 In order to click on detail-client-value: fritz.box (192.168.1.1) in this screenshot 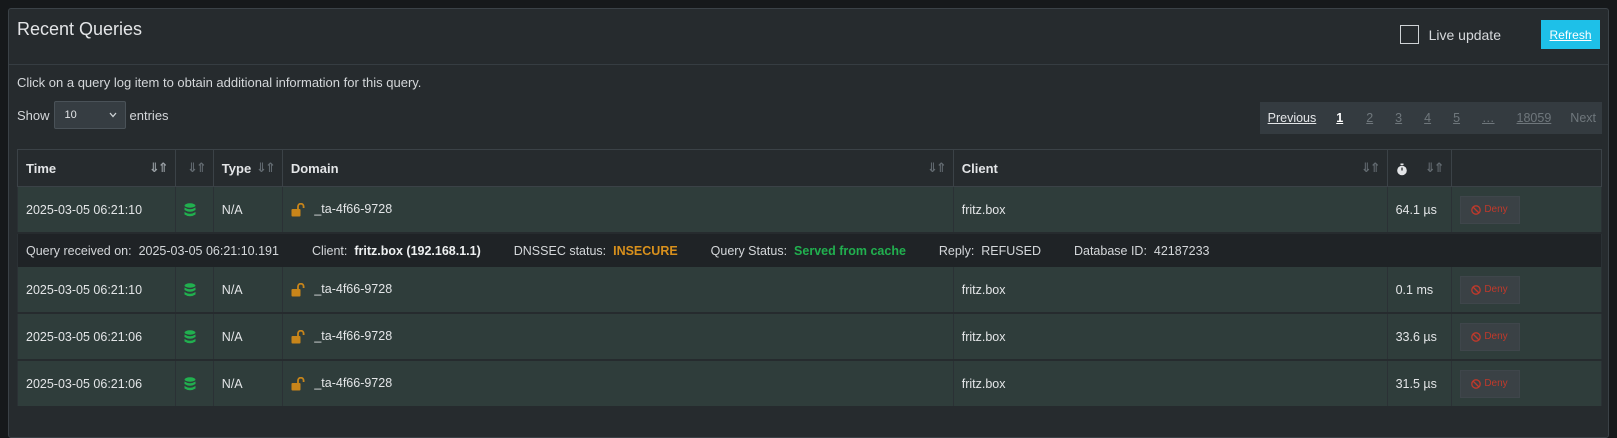, I will do `click(417, 250)`.